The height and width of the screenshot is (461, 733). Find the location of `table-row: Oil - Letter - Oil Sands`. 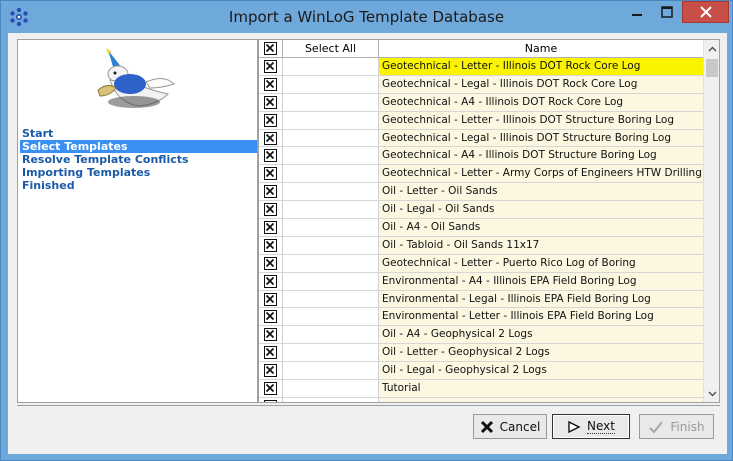

table-row: Oil - Letter - Oil Sands is located at coordinates (481, 192).